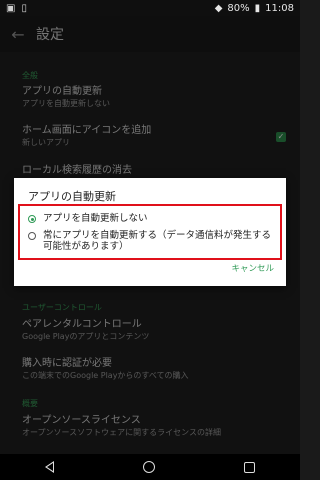 This screenshot has width=320, height=480. I want to click on clock: 11:08, so click(279, 8).